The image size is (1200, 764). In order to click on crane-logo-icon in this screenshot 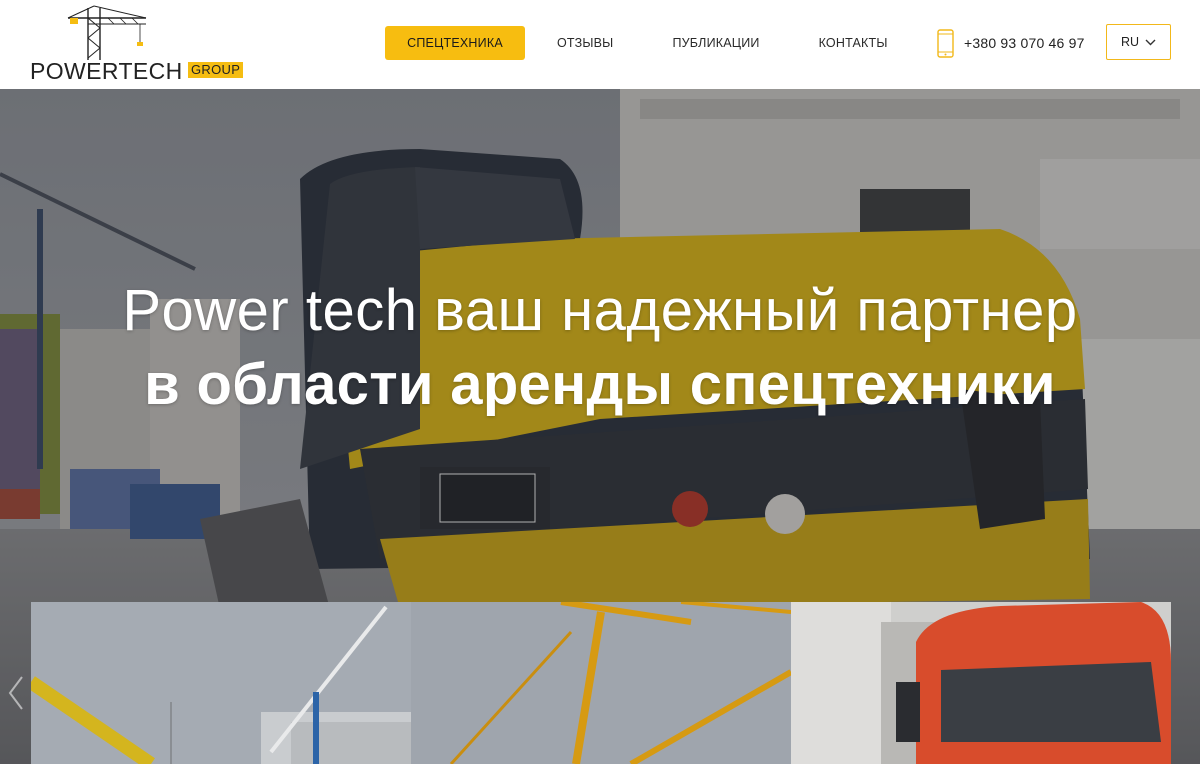, I will do `click(107, 32)`.